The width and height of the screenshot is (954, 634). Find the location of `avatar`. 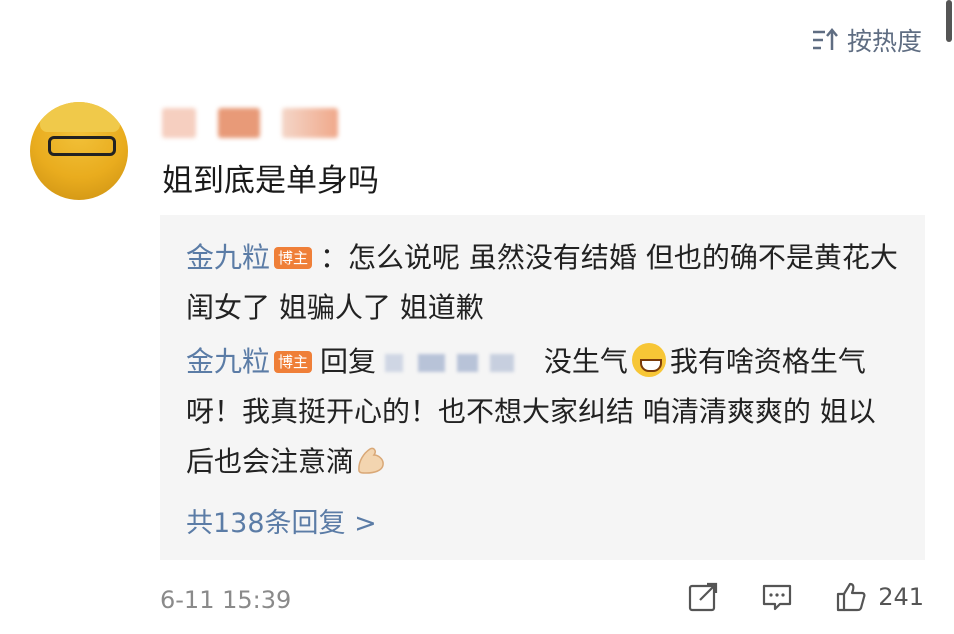

avatar is located at coordinates (79, 151).